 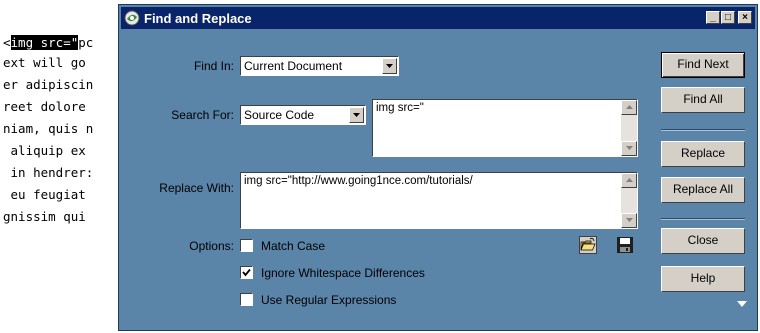 I want to click on code-text: <, so click(x=7, y=42).